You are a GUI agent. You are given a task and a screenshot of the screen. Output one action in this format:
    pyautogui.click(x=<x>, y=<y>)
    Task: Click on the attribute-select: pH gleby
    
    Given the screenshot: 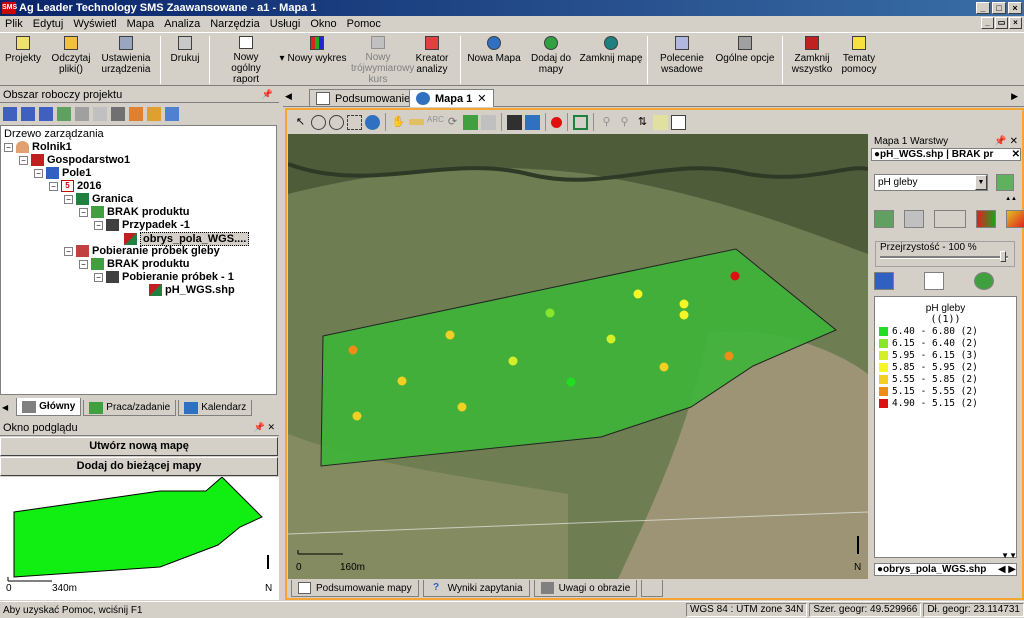 What is the action you would take?
    pyautogui.click(x=931, y=182)
    